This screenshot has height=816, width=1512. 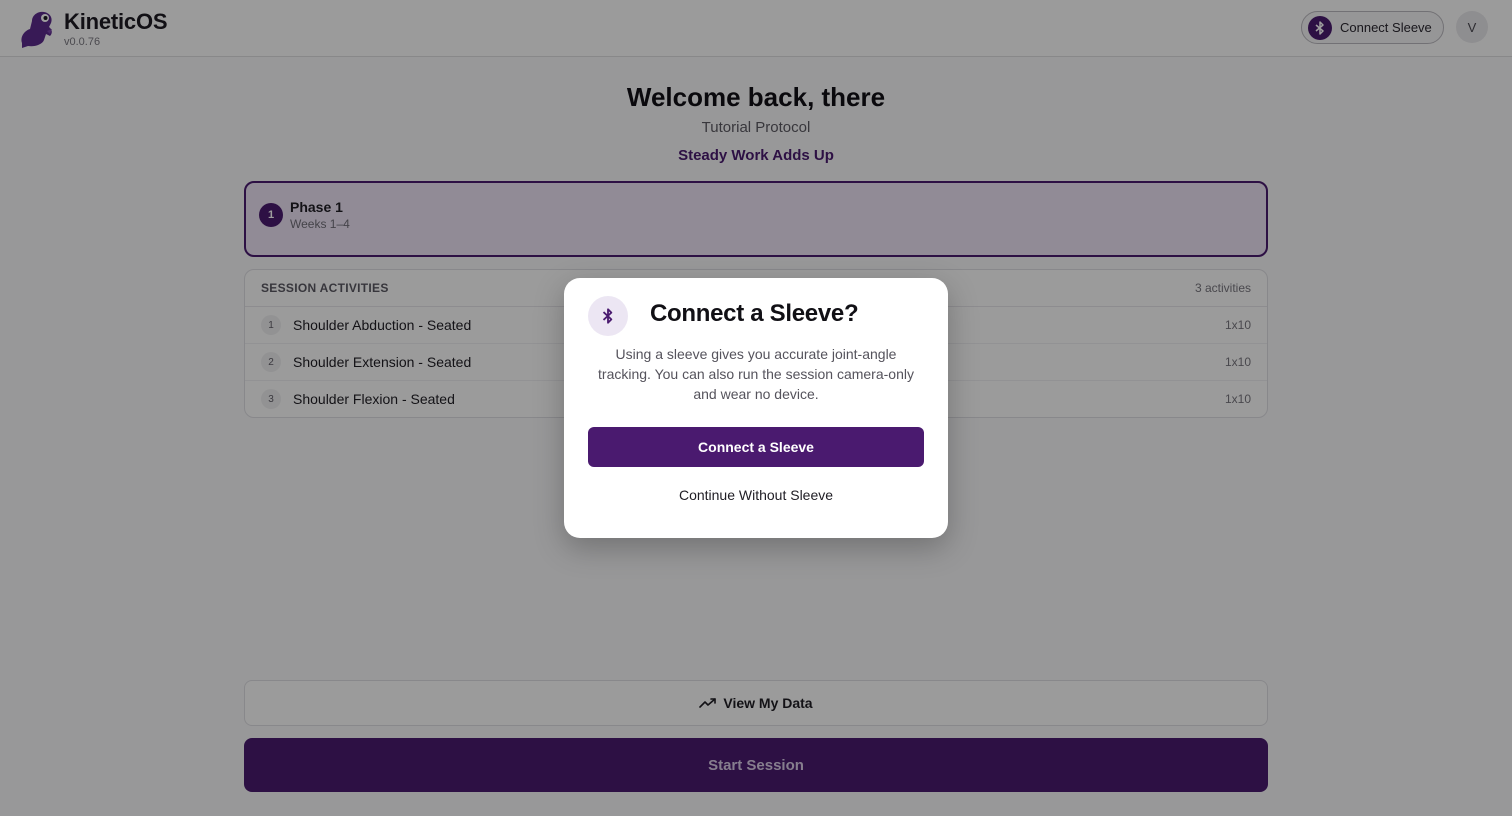 I want to click on connect-a-sleeve-button: Connect a Sleeve, so click(x=756, y=447).